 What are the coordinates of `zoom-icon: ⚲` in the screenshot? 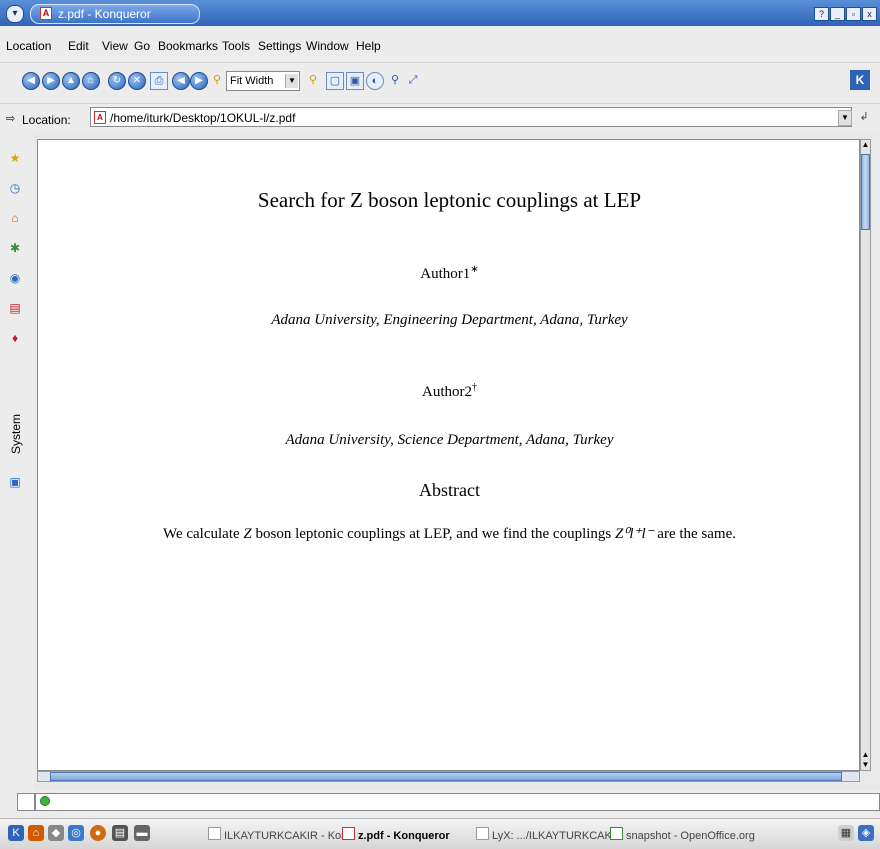 It's located at (217, 81).